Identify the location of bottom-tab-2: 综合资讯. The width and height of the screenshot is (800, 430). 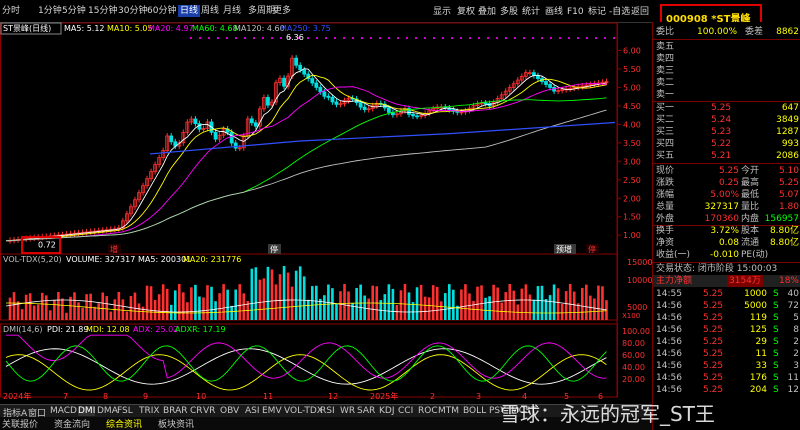
(124, 423).